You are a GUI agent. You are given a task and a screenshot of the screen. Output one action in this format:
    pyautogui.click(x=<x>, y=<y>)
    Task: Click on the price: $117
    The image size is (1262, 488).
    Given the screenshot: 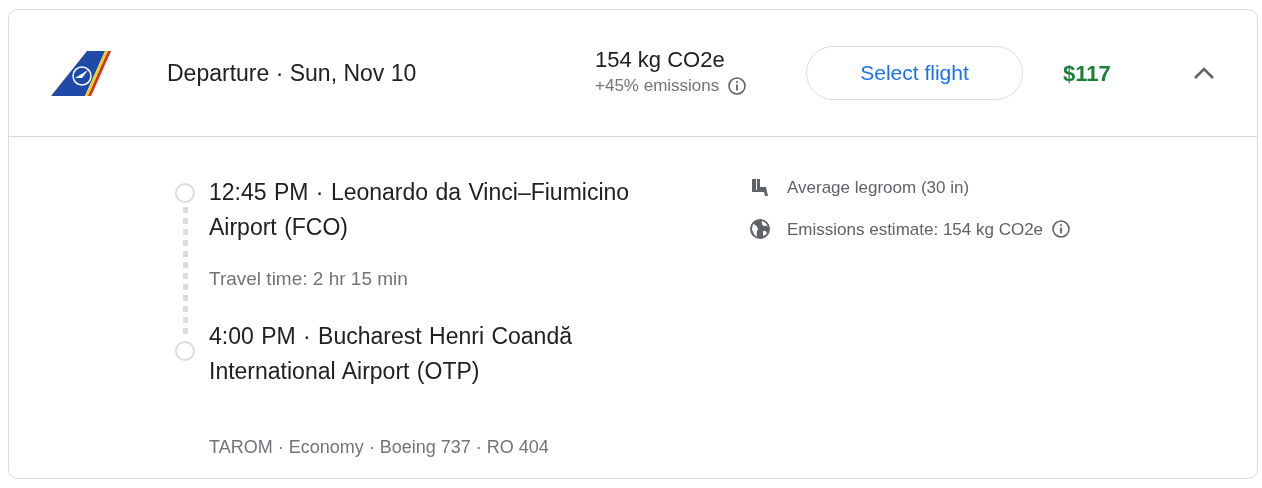 What is the action you would take?
    pyautogui.click(x=1087, y=73)
    